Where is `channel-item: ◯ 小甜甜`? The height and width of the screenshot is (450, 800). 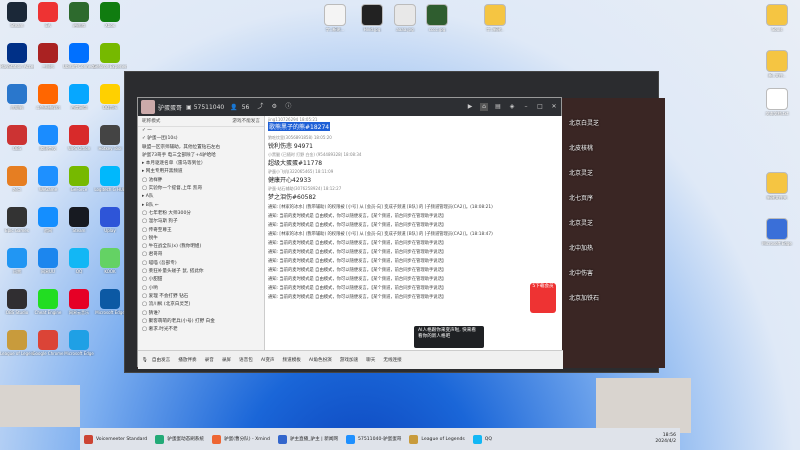 channel-item: ◯ 小甜甜 is located at coordinates (201, 280).